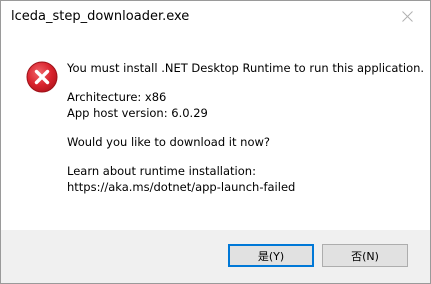 The image size is (431, 284). I want to click on close-icon, so click(407, 16).